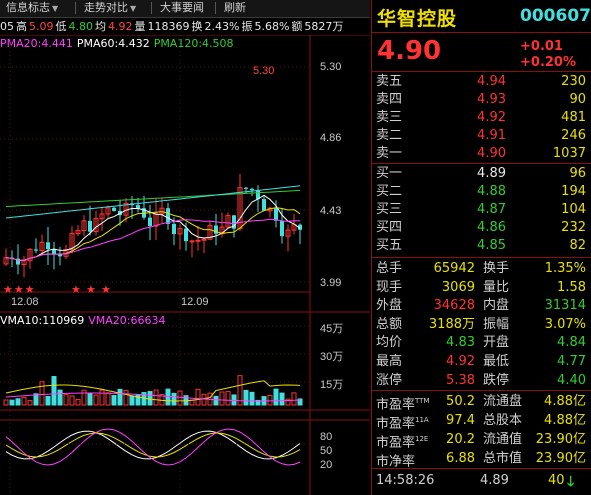 This screenshot has width=591, height=495. Describe the element at coordinates (571, 343) in the screenshot. I see `stat-value: 4.84` at that location.